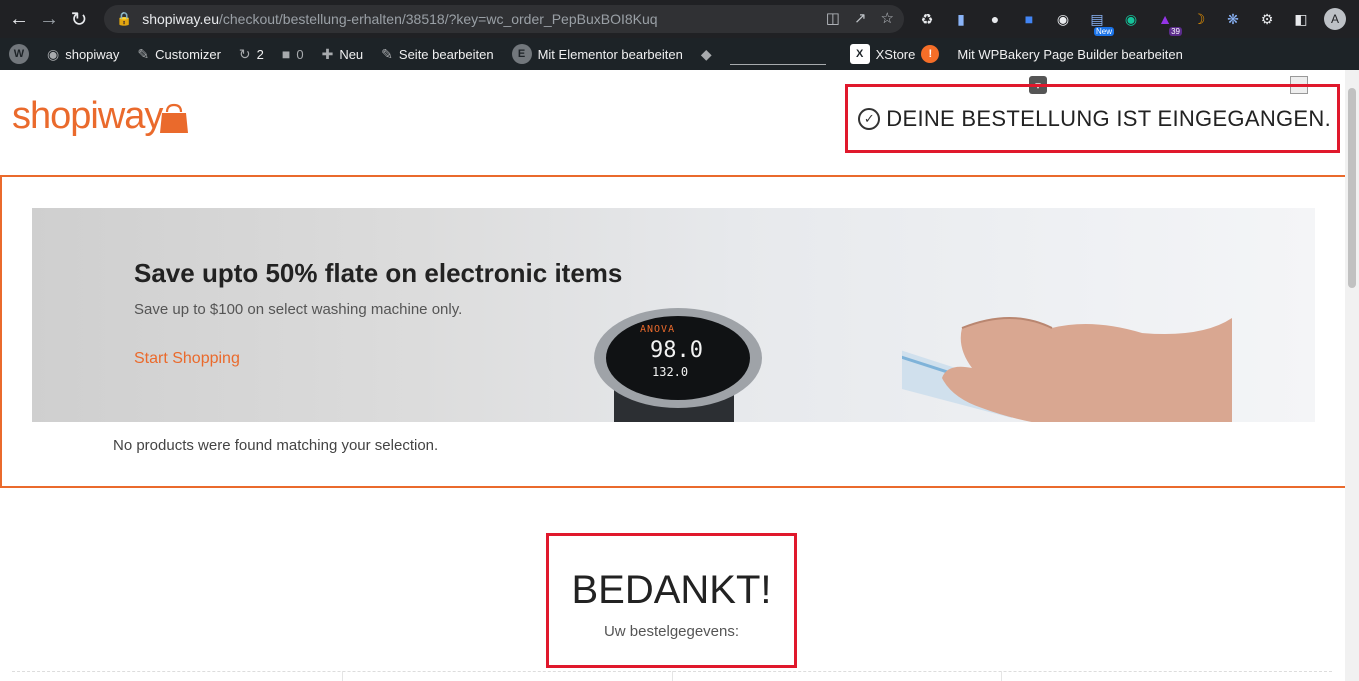  I want to click on order-received-title: DEINE BESTELLUNG IST EINGEGANGEN., so click(1108, 118).